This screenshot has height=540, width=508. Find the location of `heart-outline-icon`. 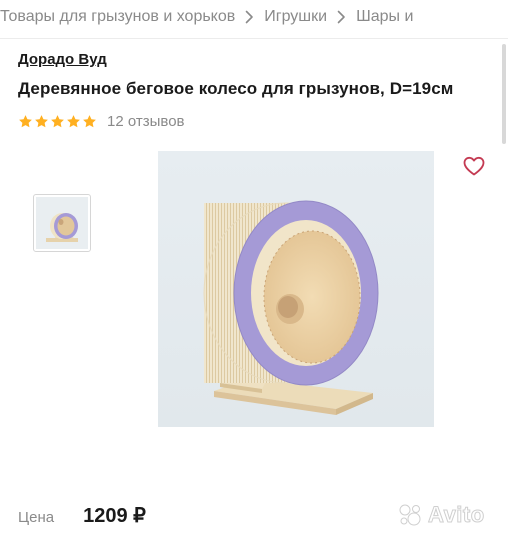

heart-outline-icon is located at coordinates (474, 166).